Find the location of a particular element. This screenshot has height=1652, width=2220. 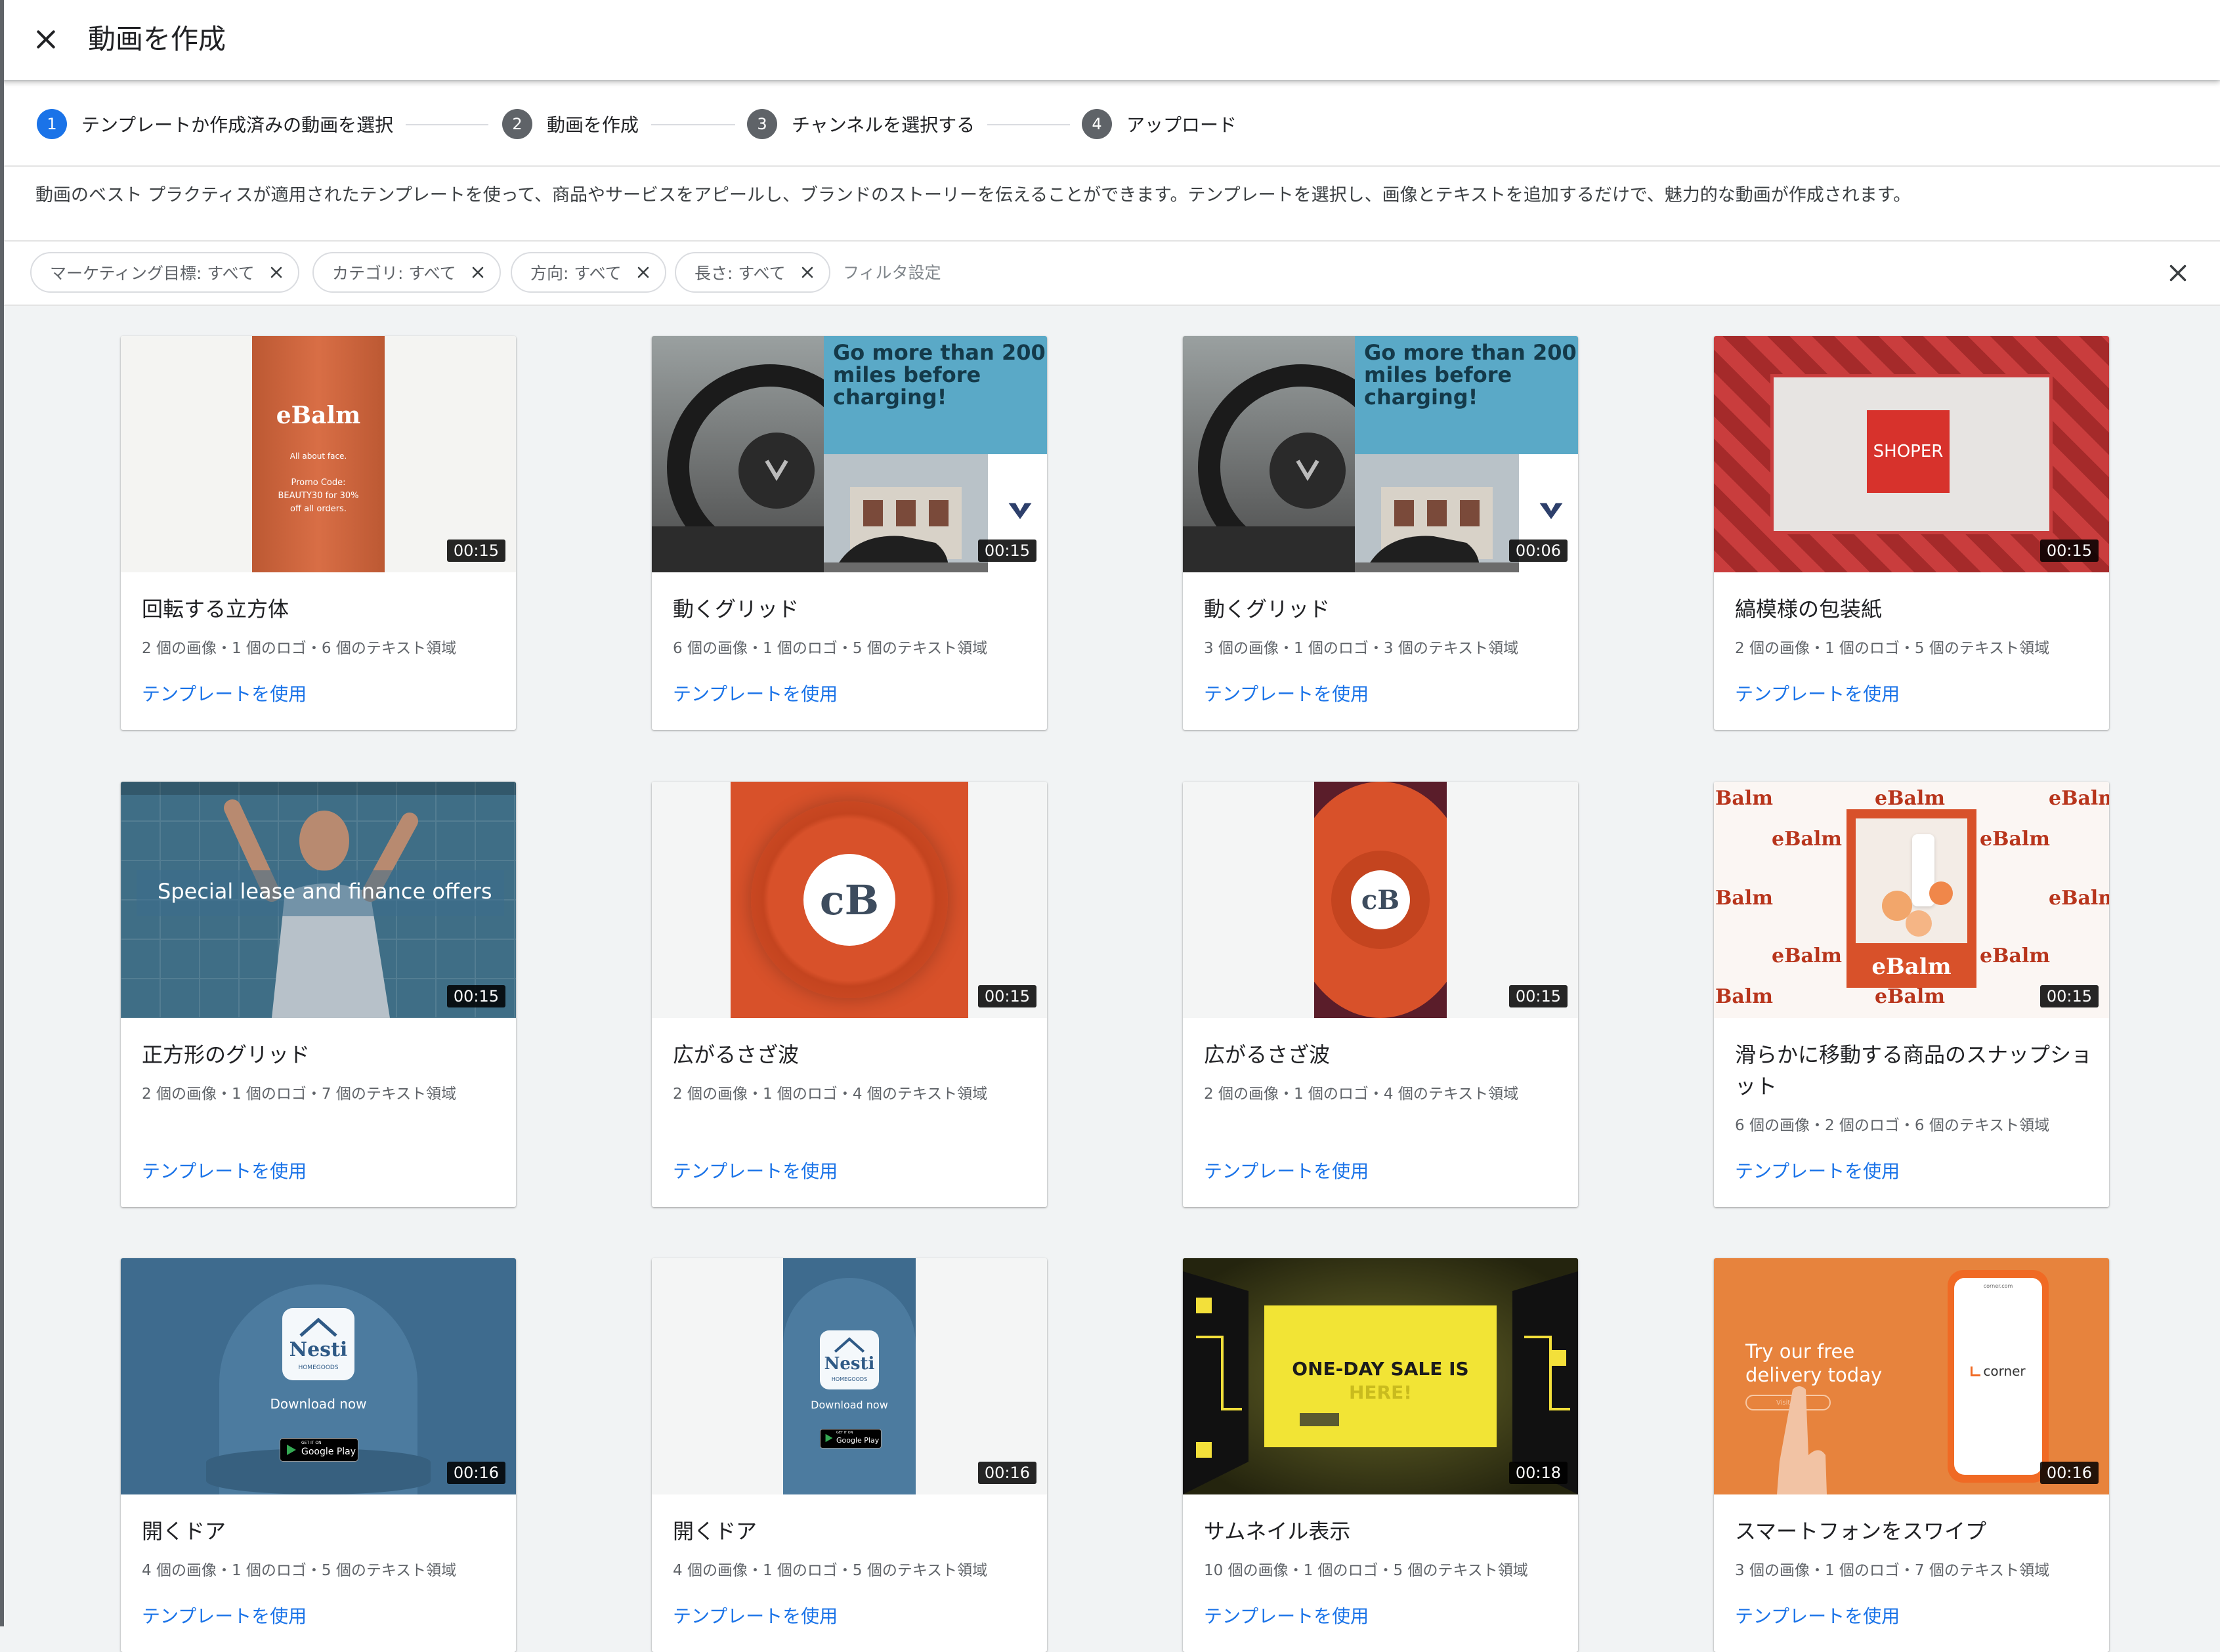

template-thumbnail: Special lease and finance offers 00:15 is located at coordinates (318, 900).